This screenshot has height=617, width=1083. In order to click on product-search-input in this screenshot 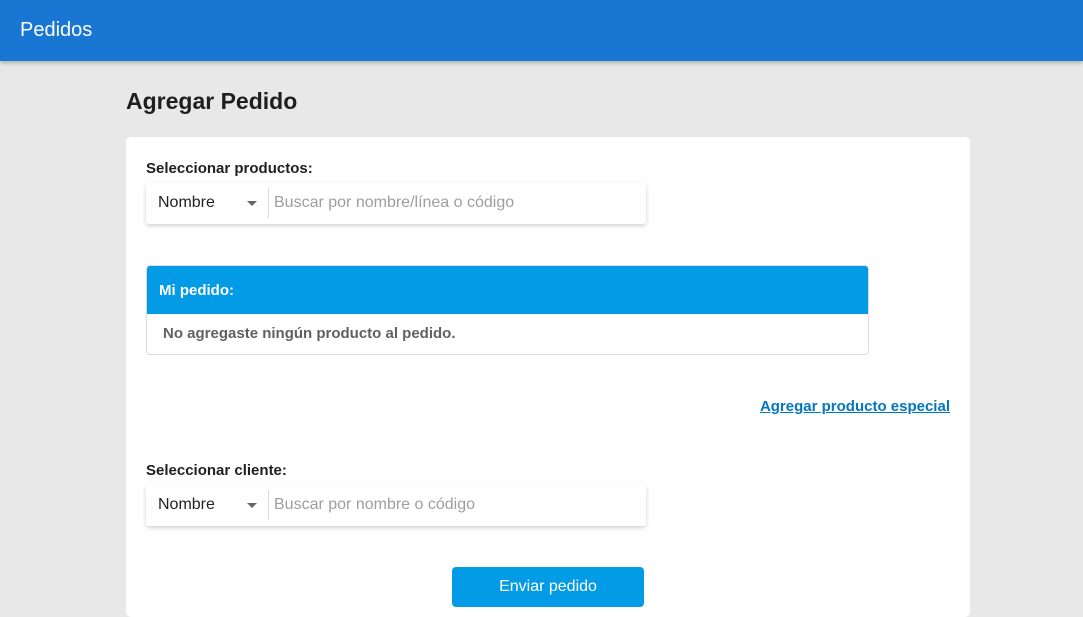, I will do `click(457, 203)`.